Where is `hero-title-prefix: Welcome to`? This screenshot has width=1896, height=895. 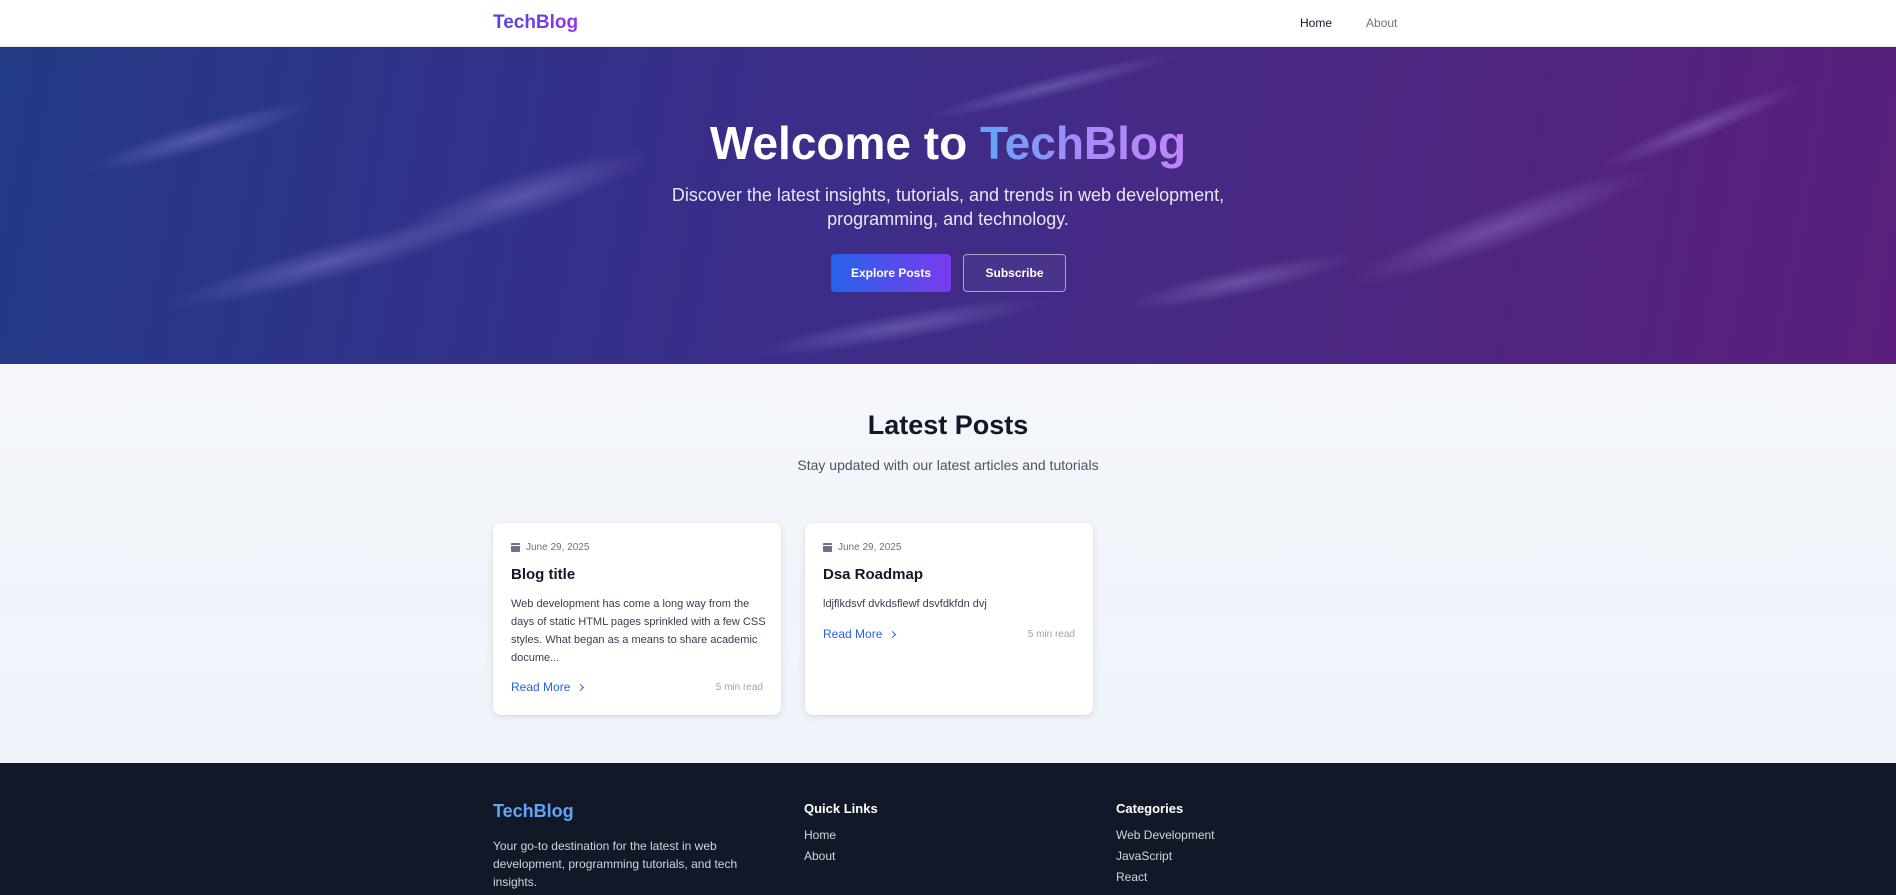
hero-title-prefix: Welcome to is located at coordinates (844, 143).